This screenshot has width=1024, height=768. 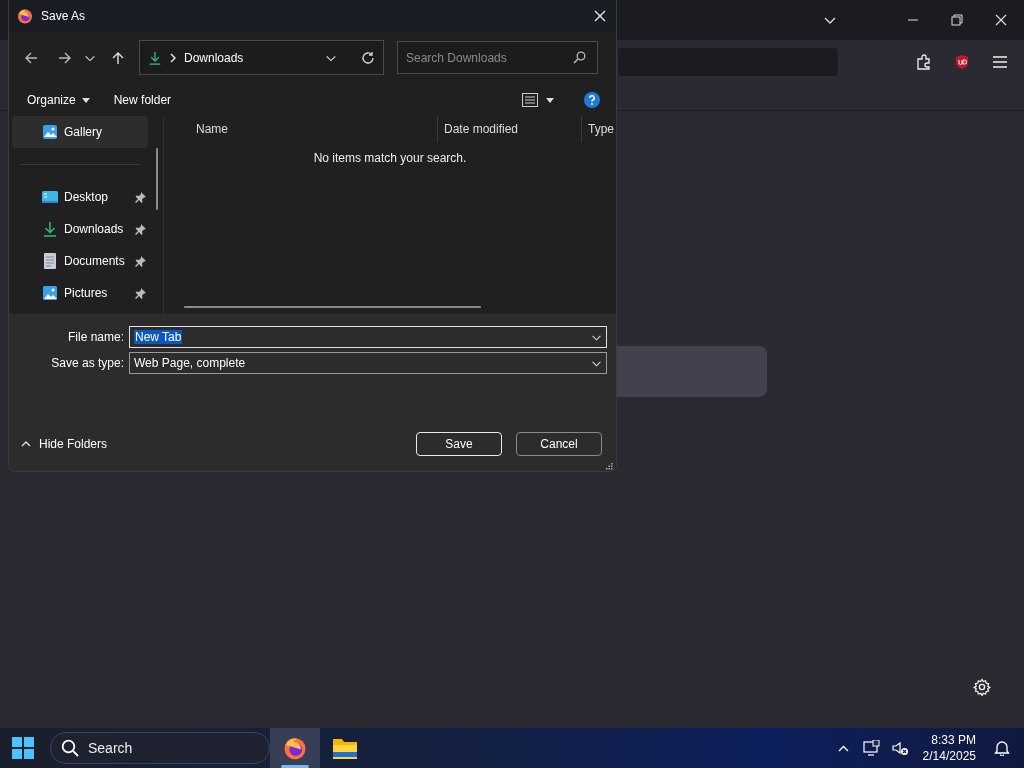 What do you see at coordinates (953, 740) in the screenshot?
I see `clock-time: 8:33 PM` at bounding box center [953, 740].